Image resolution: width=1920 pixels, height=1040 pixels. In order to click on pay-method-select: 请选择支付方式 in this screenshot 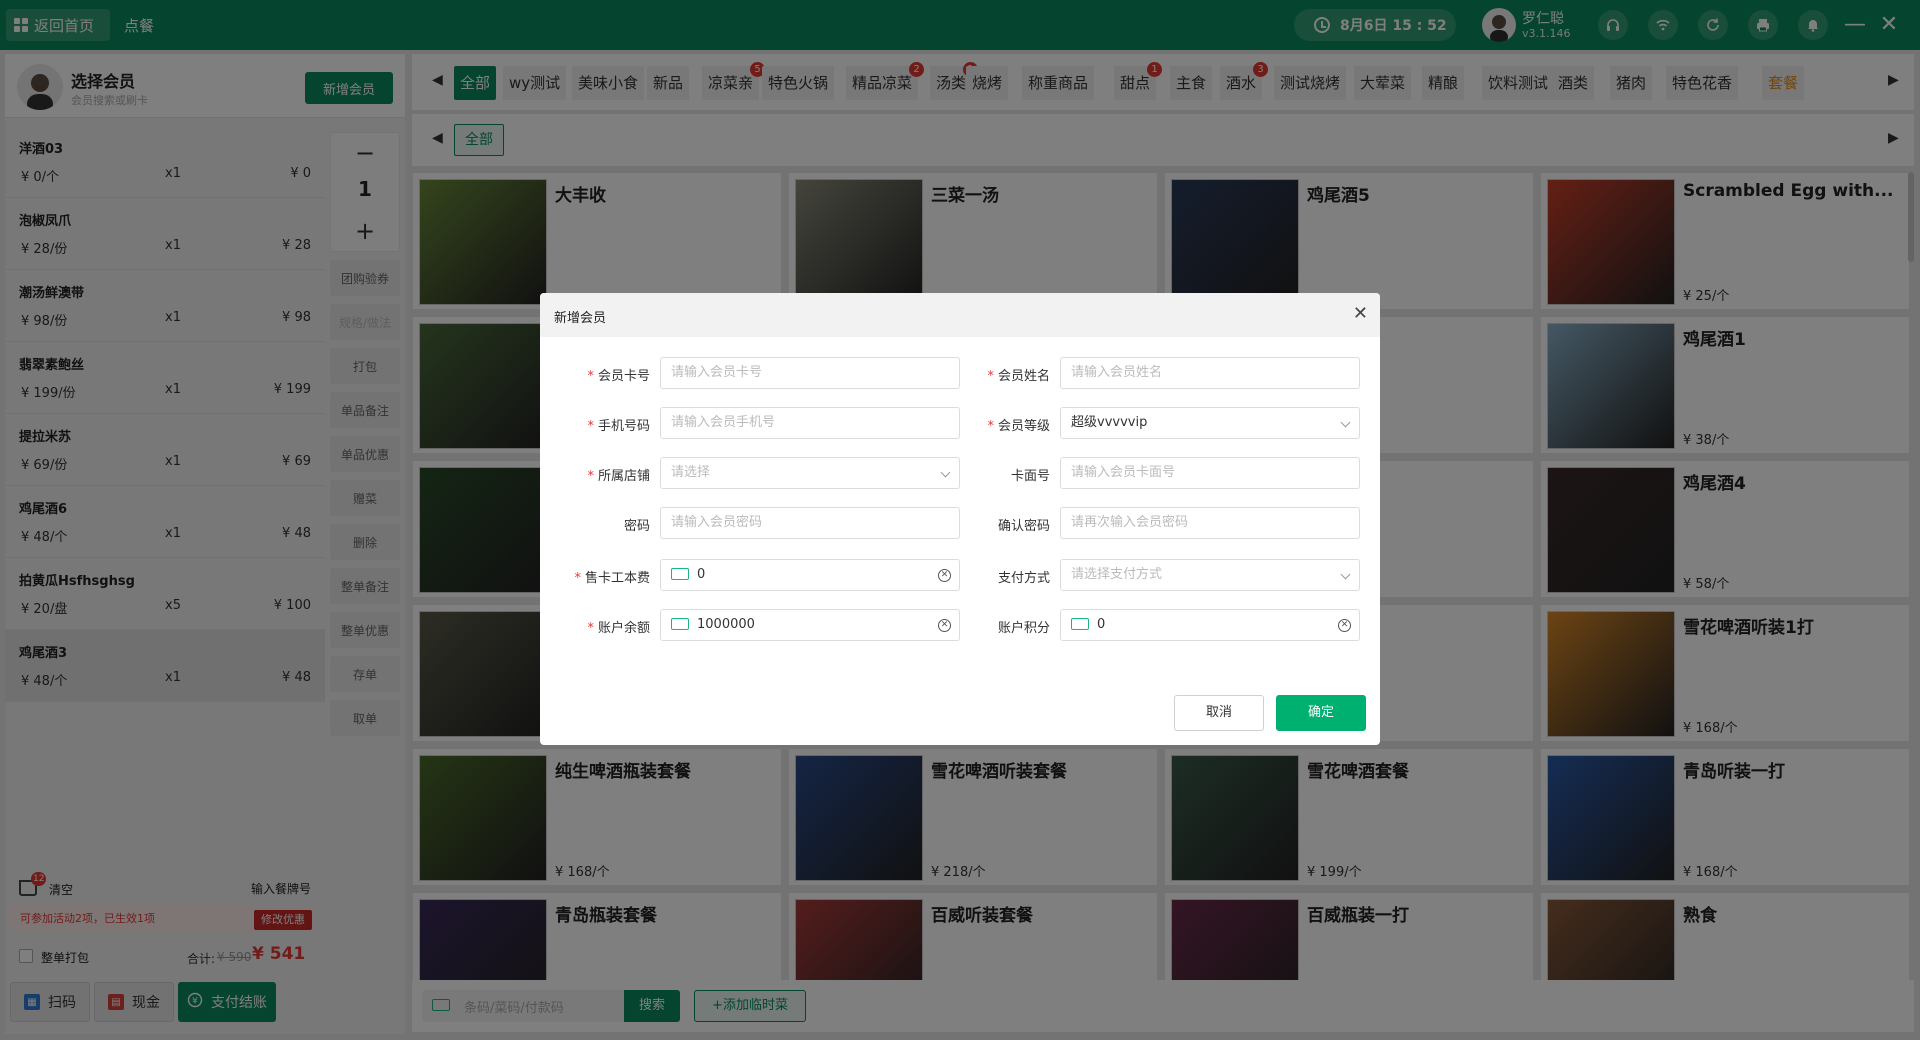, I will do `click(1210, 575)`.